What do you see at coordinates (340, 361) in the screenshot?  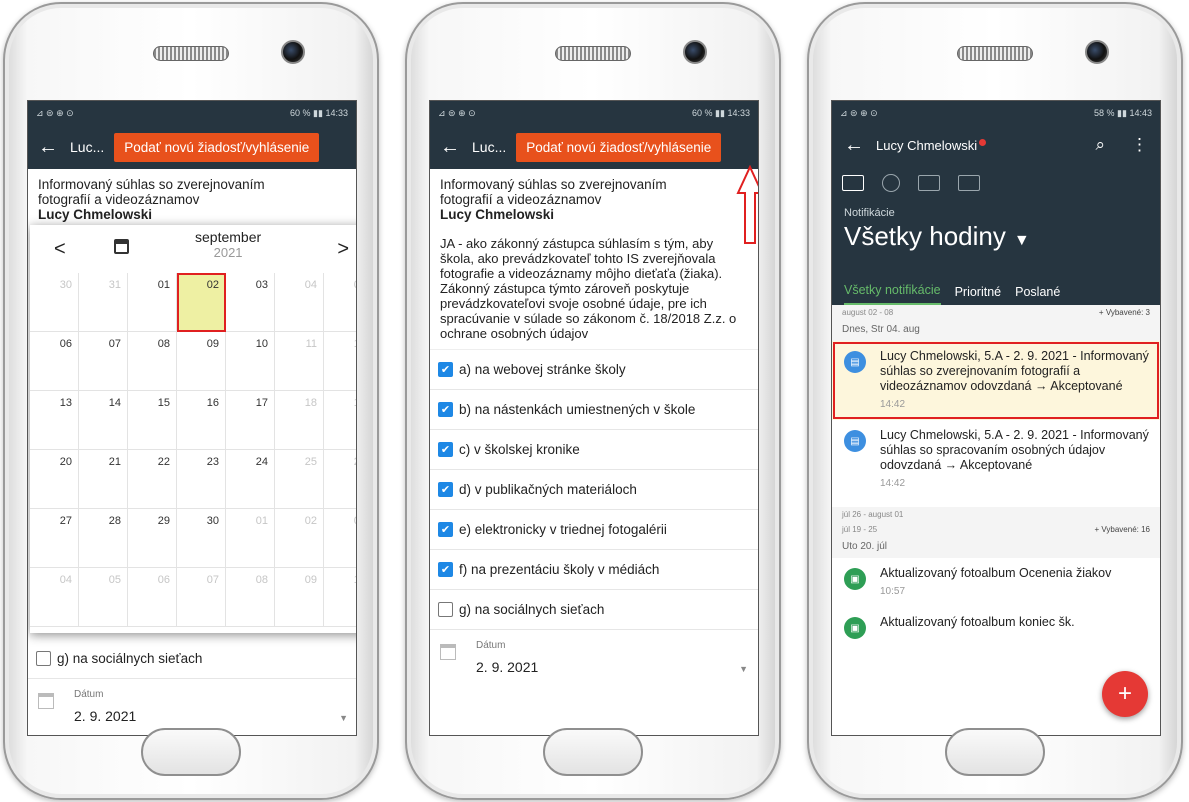 I see `calendar-day: 12` at bounding box center [340, 361].